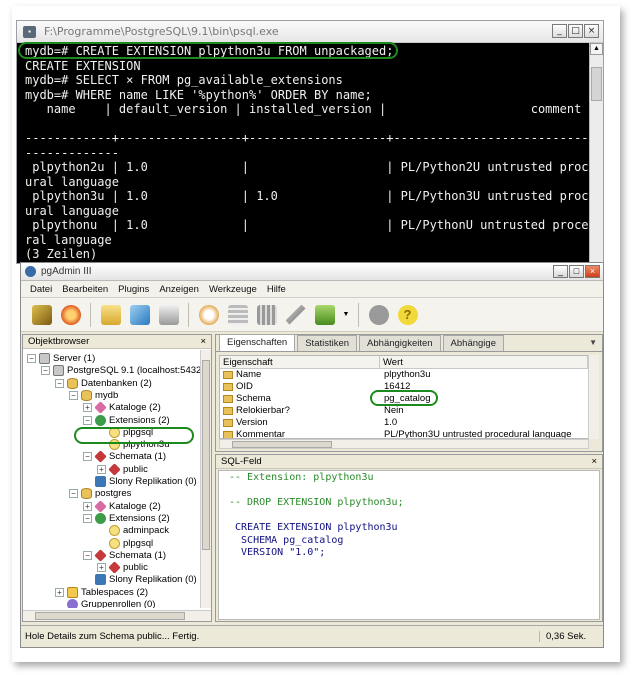  What do you see at coordinates (404, 411) in the screenshot?
I see `table-row: Relokierbar? Nein` at bounding box center [404, 411].